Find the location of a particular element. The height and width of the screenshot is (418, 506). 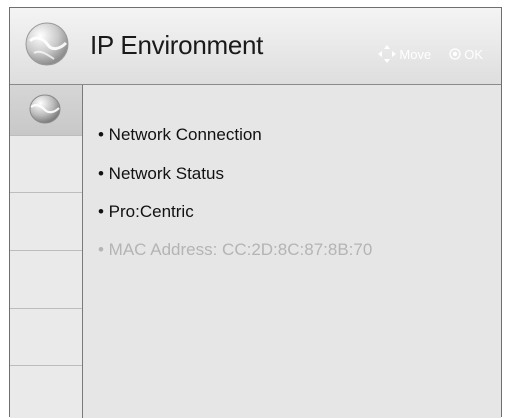

ok-hint-label: OK is located at coordinates (473, 54).